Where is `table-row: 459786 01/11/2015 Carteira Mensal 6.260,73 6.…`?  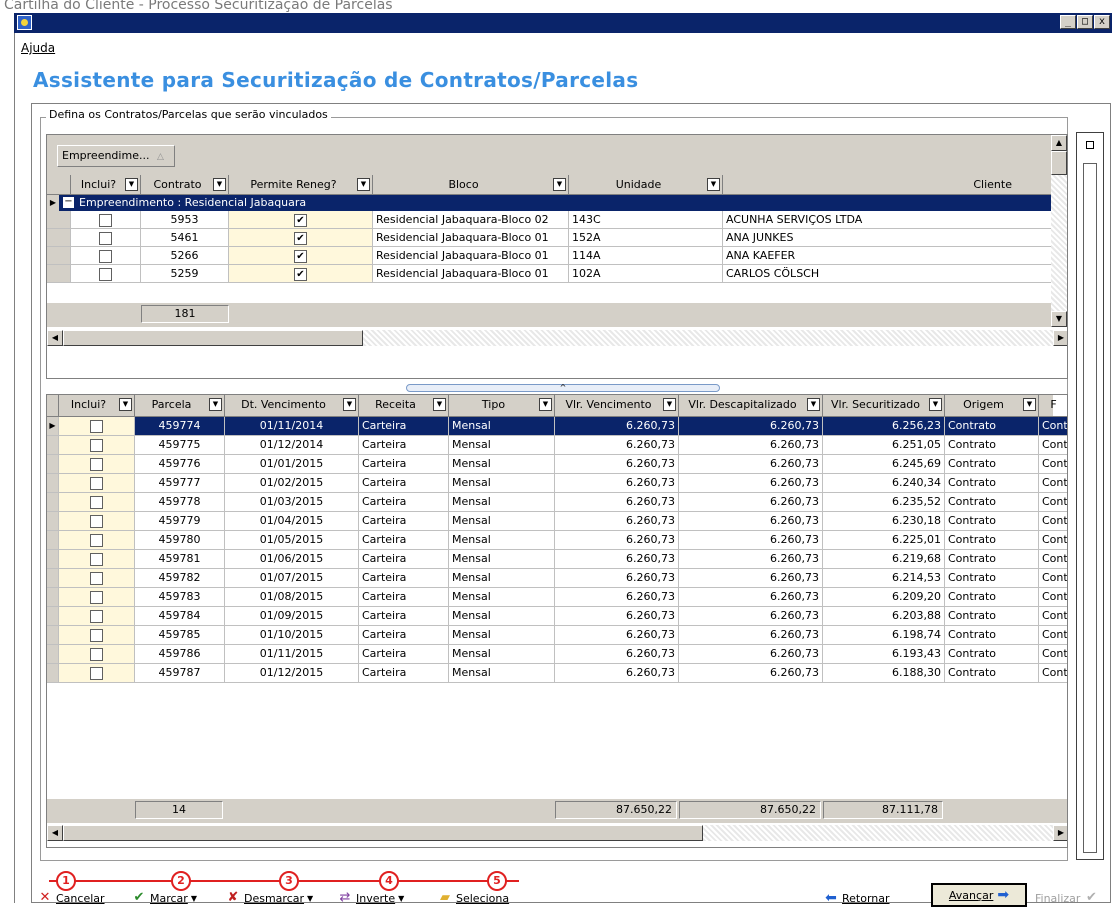 table-row: 459786 01/11/2015 Carteira Mensal 6.260,73 6.… is located at coordinates (557, 654).